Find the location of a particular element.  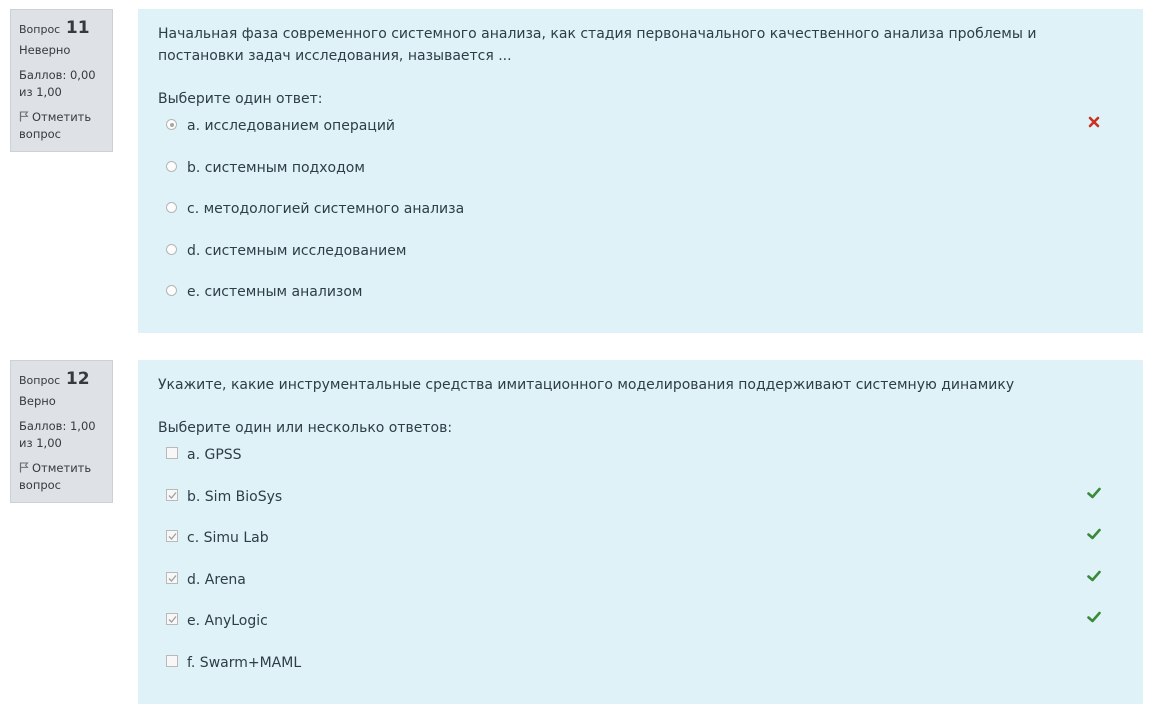

answer-option: f. Swarm+MAML is located at coordinates (640, 673).